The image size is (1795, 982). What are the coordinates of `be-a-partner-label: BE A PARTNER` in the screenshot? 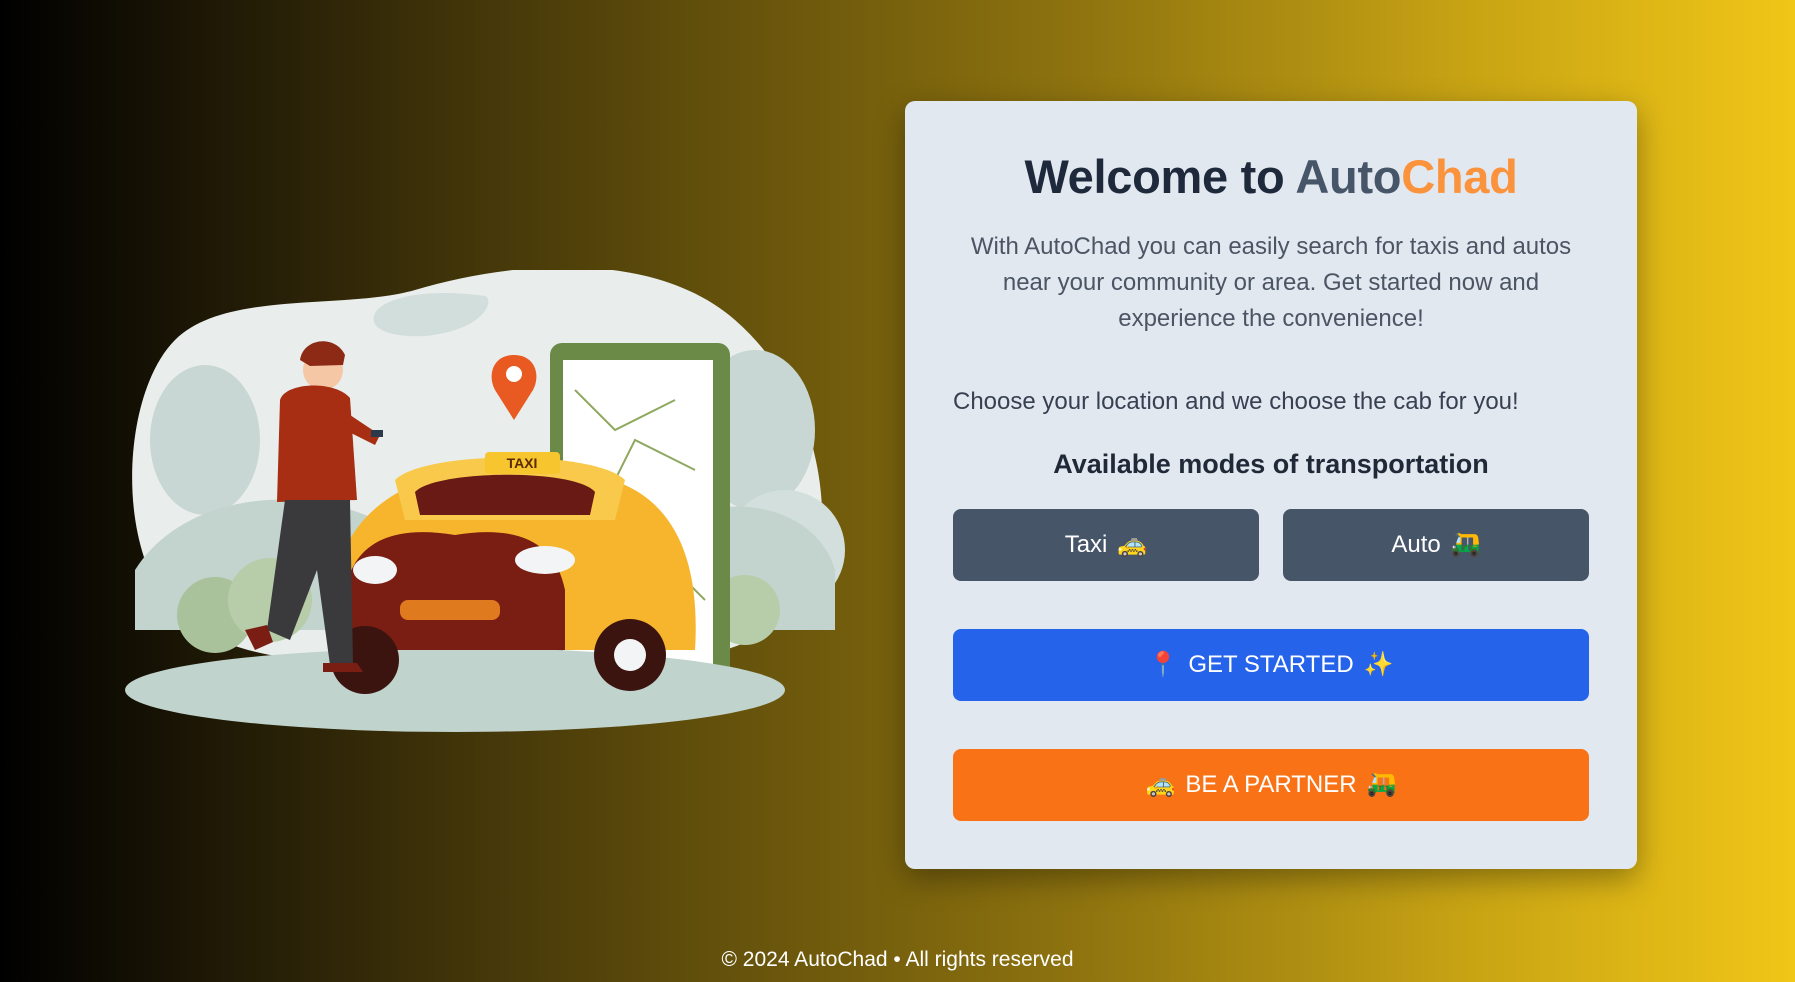 It's located at (1271, 784).